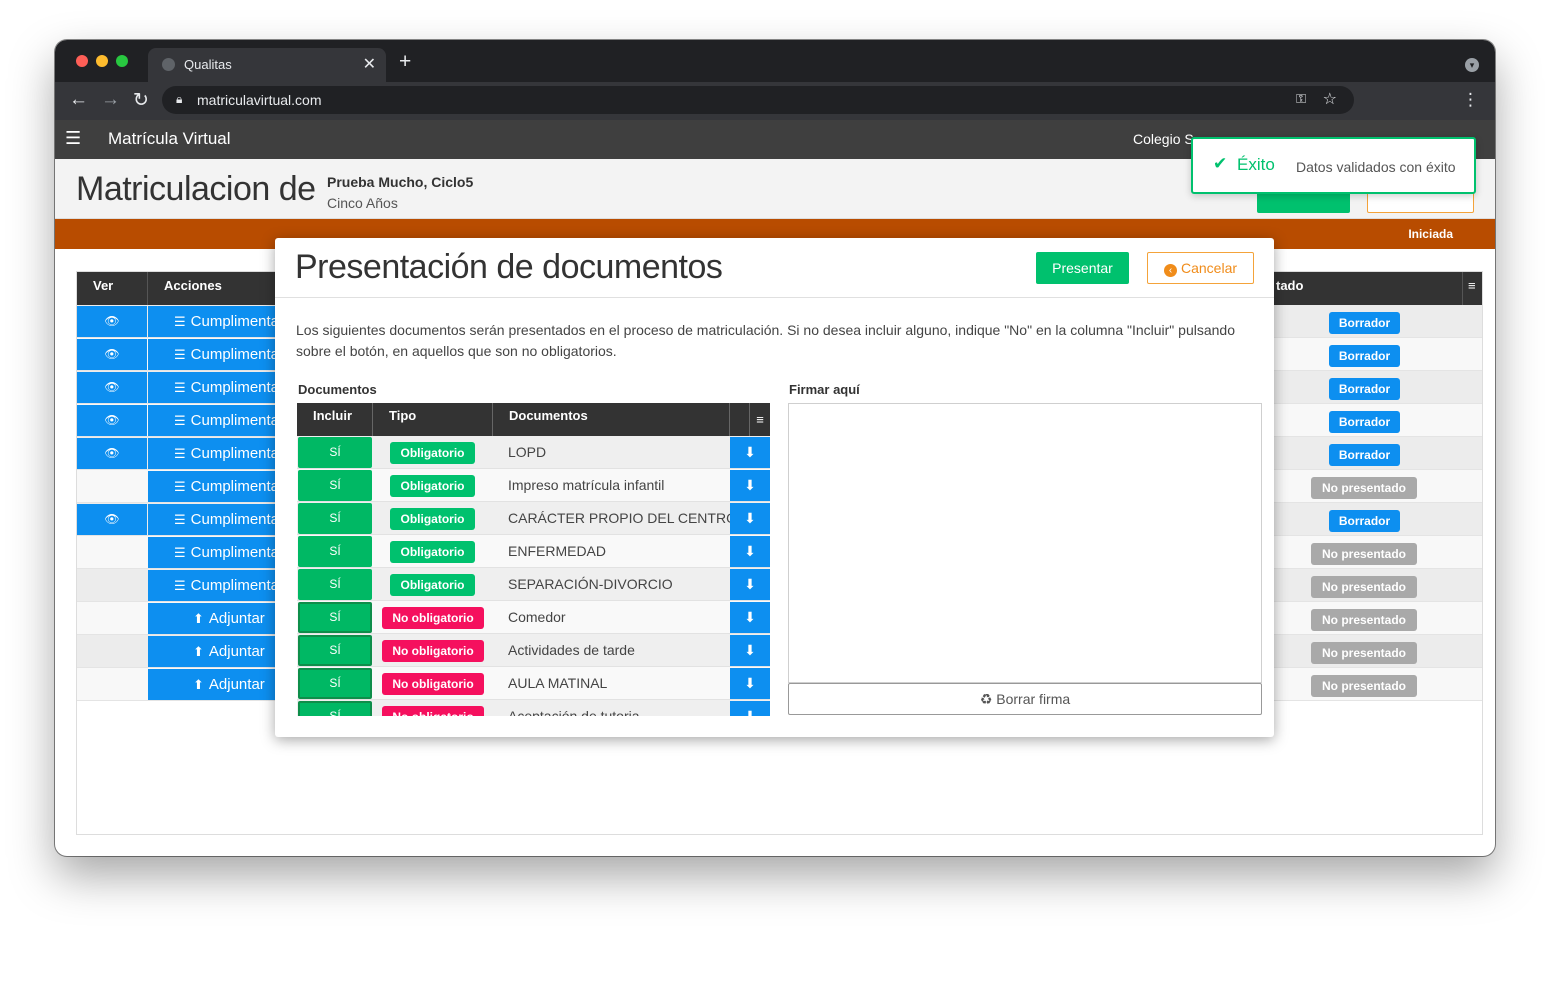 This screenshot has height=987, width=1551. What do you see at coordinates (102, 61) in the screenshot?
I see `minimize-window-button` at bounding box center [102, 61].